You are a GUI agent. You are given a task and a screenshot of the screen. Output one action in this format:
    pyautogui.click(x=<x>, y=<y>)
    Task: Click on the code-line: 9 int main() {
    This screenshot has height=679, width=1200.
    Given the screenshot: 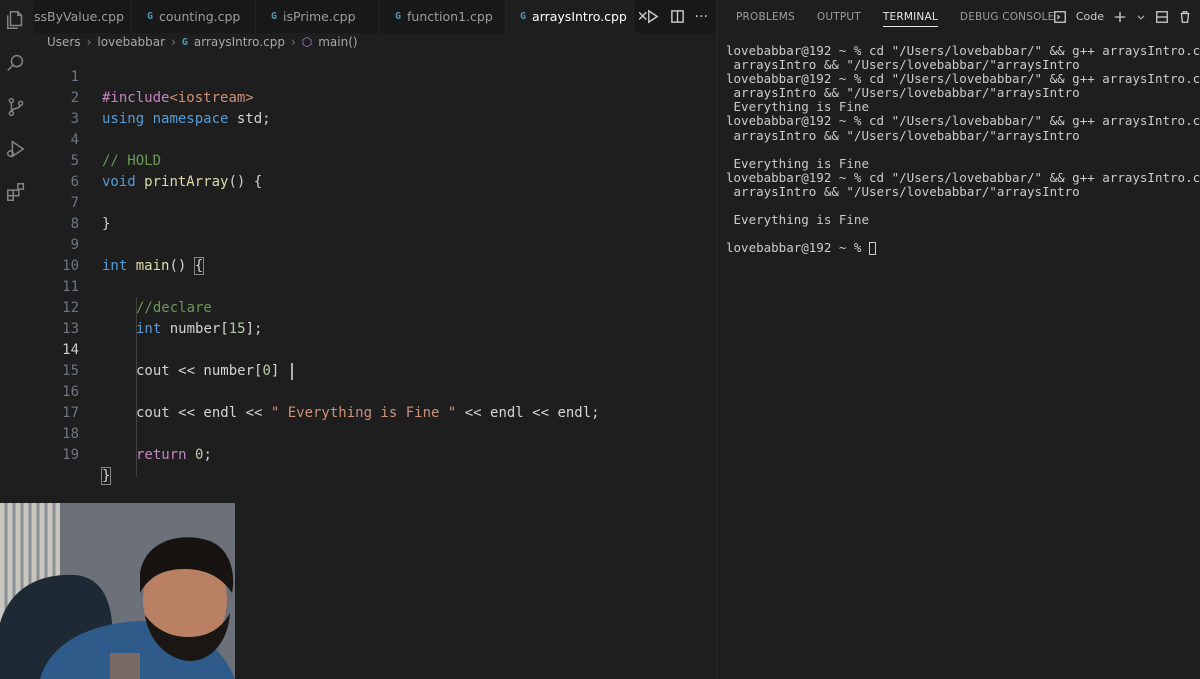 What is the action you would take?
    pyautogui.click(x=375, y=244)
    